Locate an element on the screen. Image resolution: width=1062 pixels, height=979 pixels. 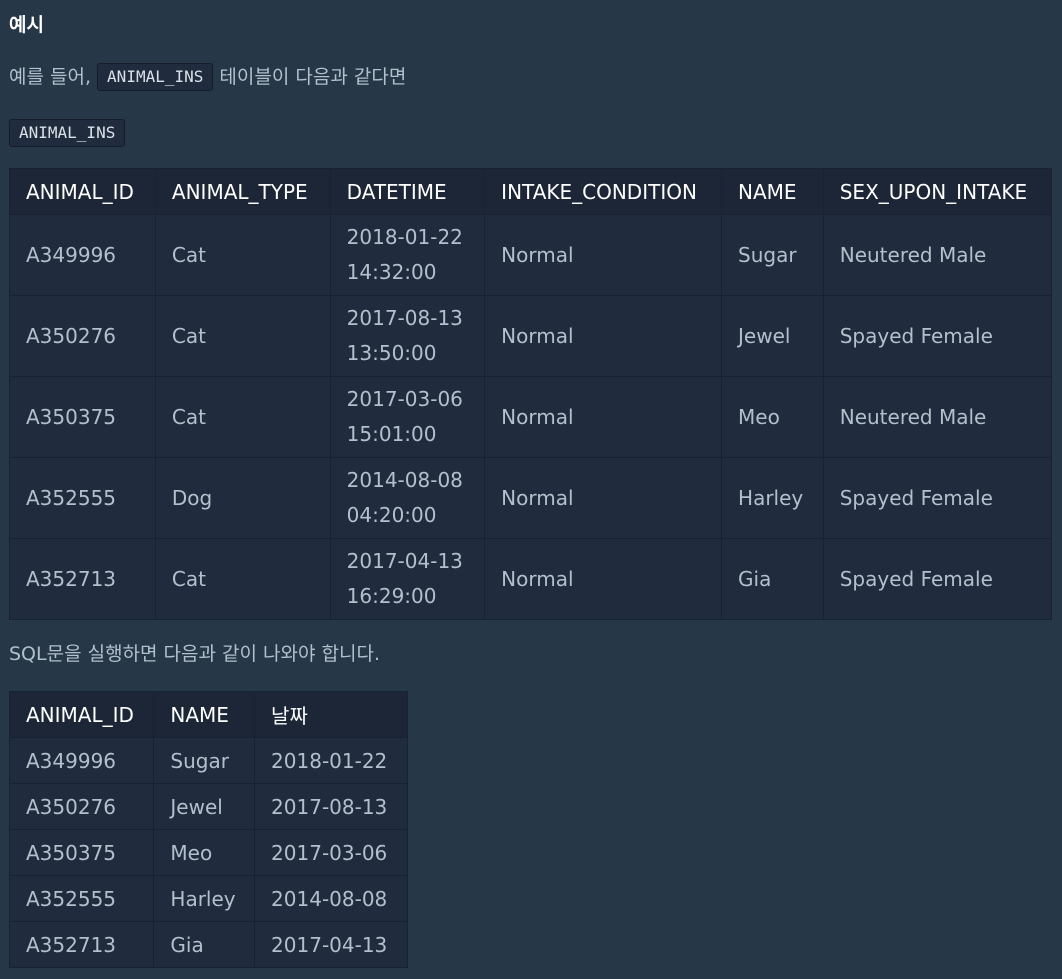
column-header: SEX_UPON_INTAKE is located at coordinates (937, 191).